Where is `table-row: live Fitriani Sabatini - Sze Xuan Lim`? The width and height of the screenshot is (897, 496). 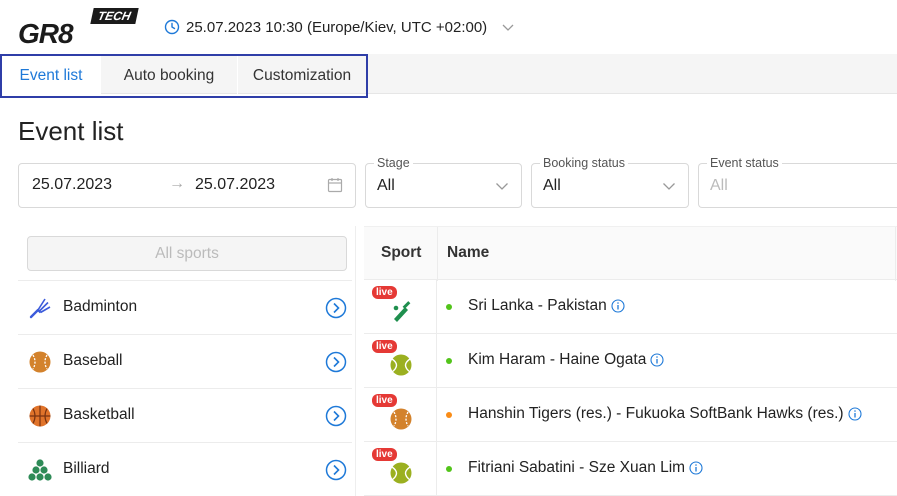
table-row: live Fitriani Sabatini - Sze Xuan Lim is located at coordinates (630, 469).